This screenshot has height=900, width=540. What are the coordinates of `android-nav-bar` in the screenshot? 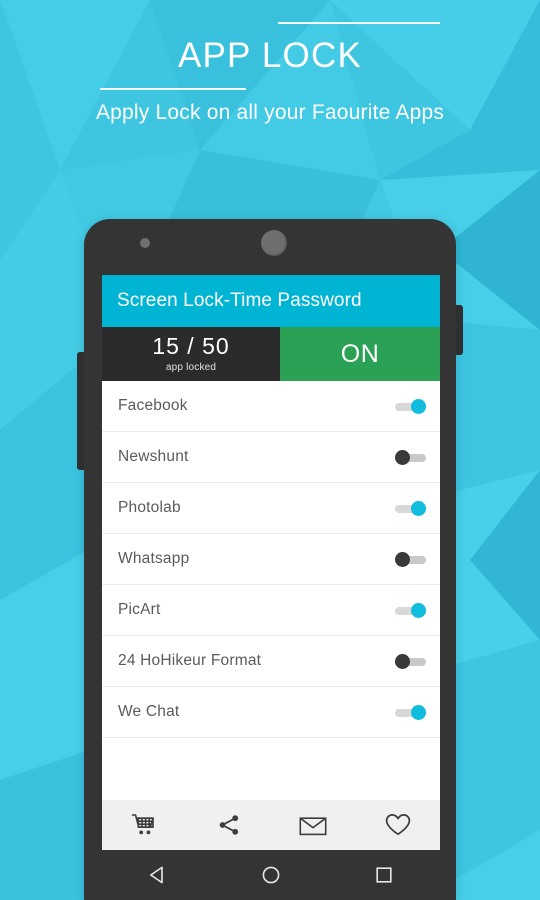 It's located at (271, 875).